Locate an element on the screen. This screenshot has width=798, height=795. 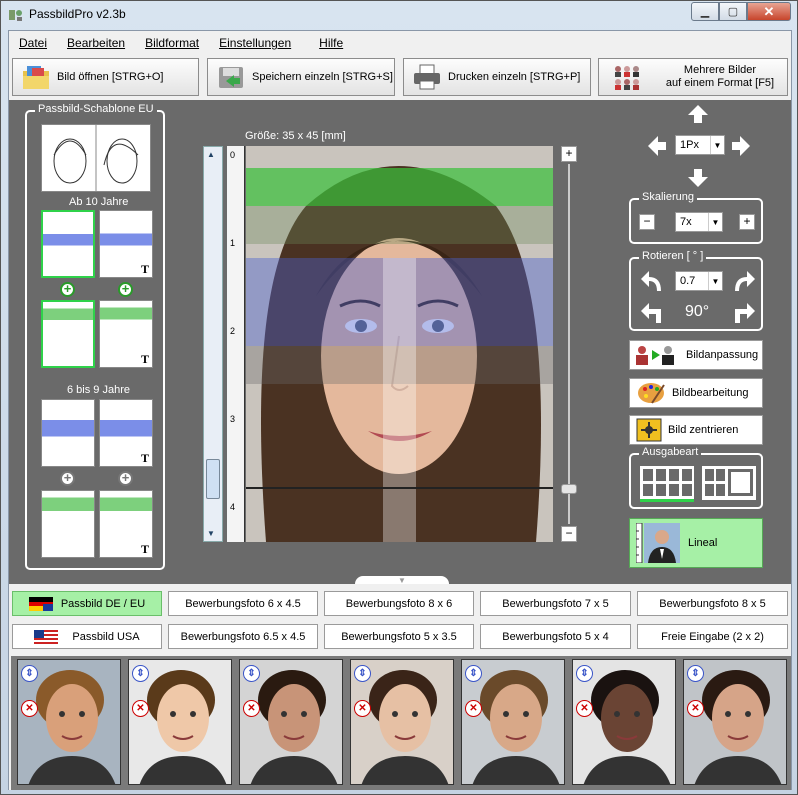
save-single-label: Speichern einzeln [STRG+S] is located at coordinates (322, 77).